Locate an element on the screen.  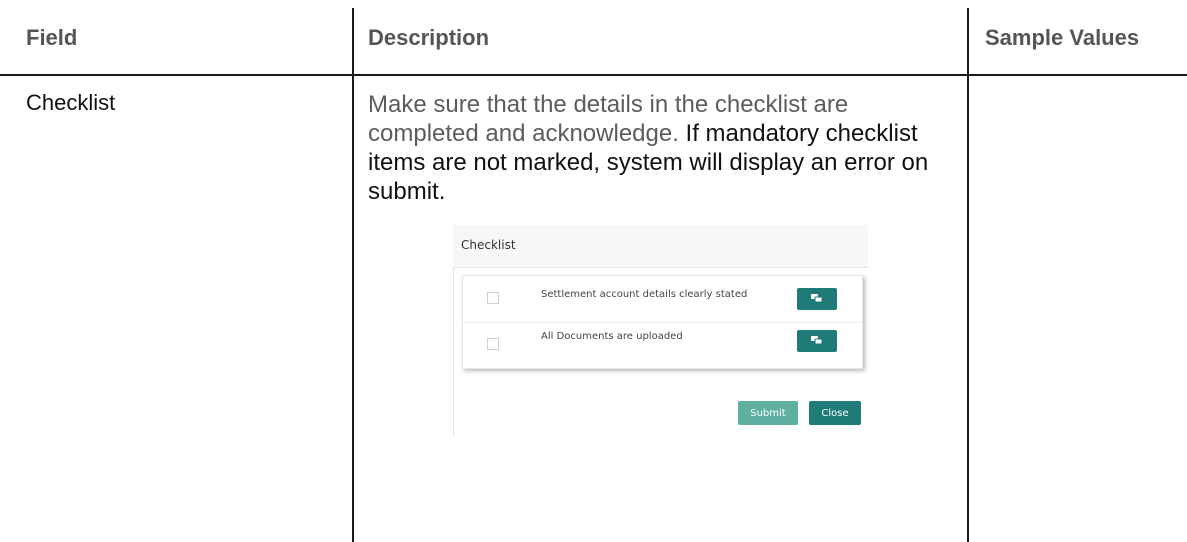
dialog-title: Checklist is located at coordinates (488, 245).